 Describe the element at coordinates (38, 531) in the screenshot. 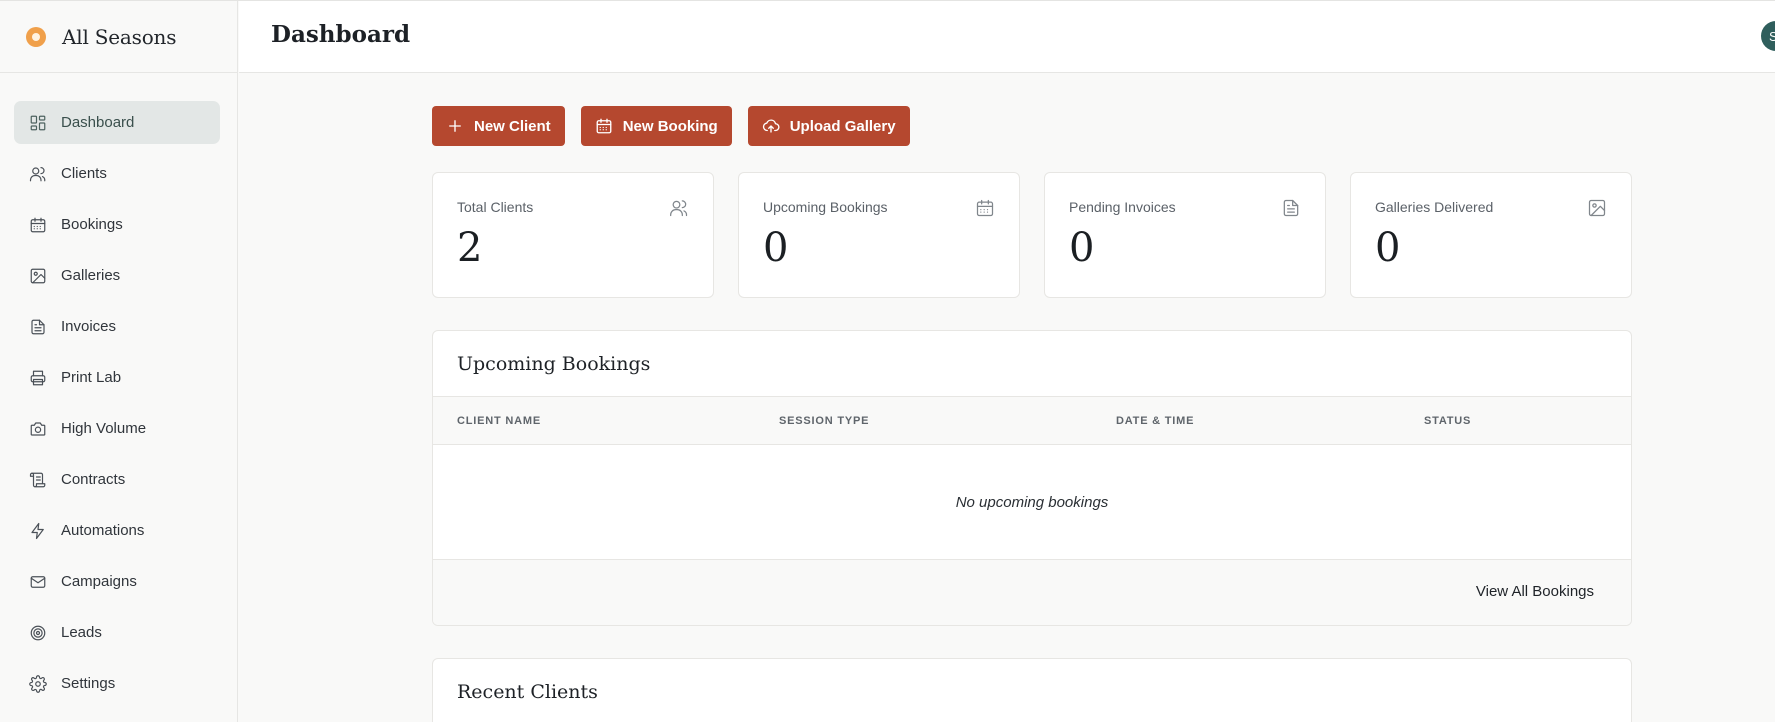

I see `bolt-icon` at that location.